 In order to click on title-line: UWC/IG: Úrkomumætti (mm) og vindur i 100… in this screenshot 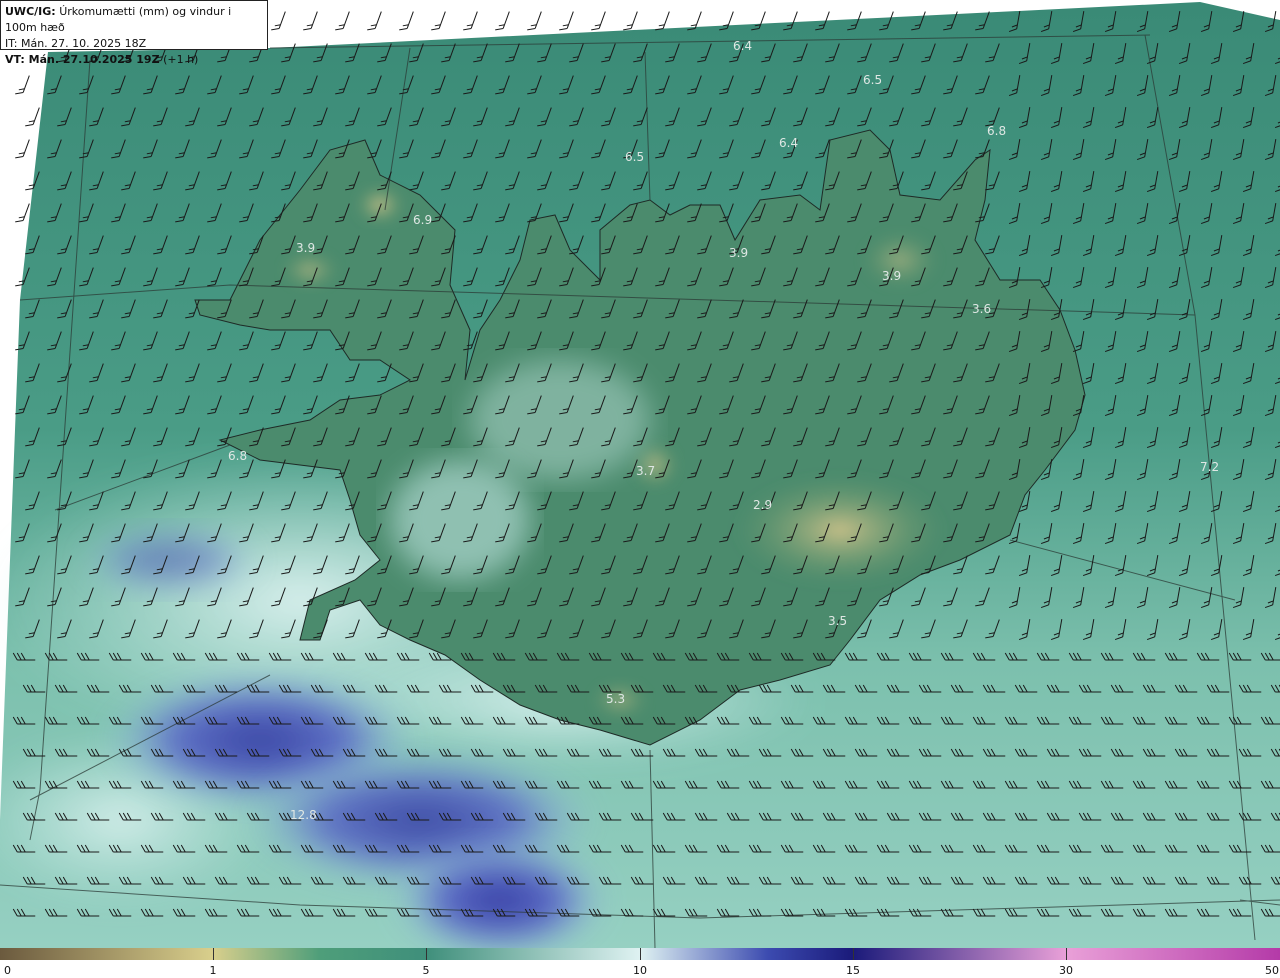, I will do `click(134, 20)`.